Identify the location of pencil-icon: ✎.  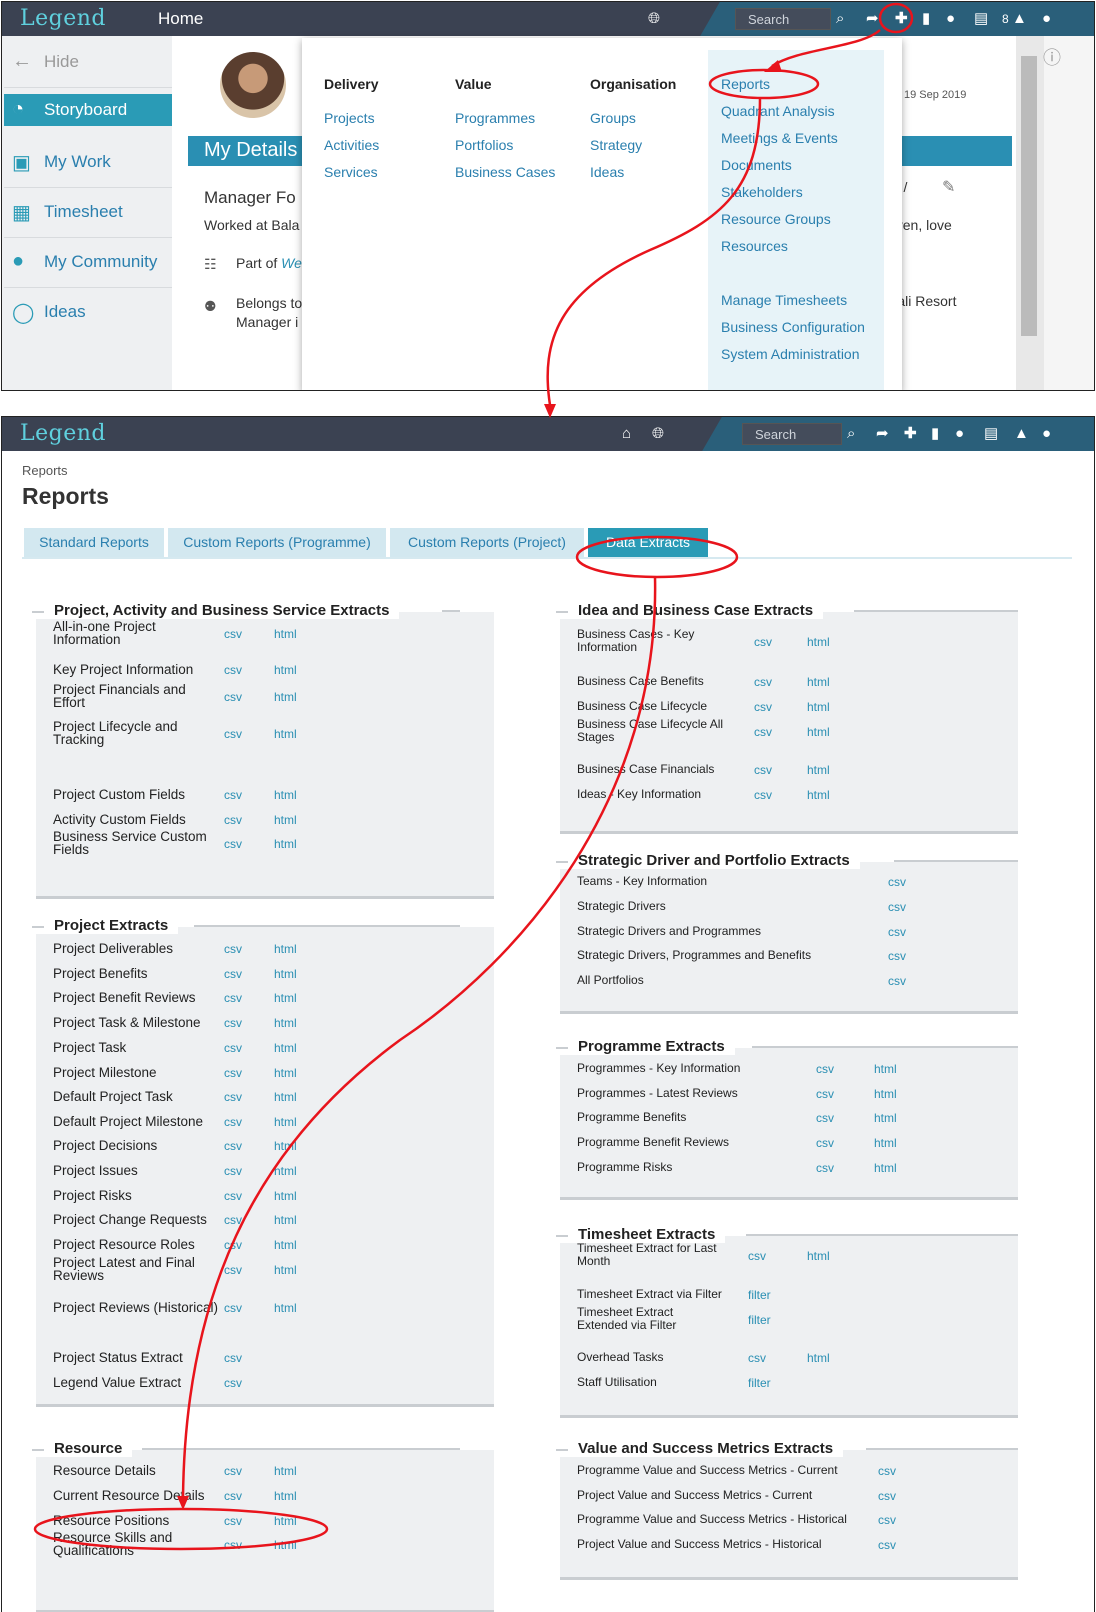
(948, 187).